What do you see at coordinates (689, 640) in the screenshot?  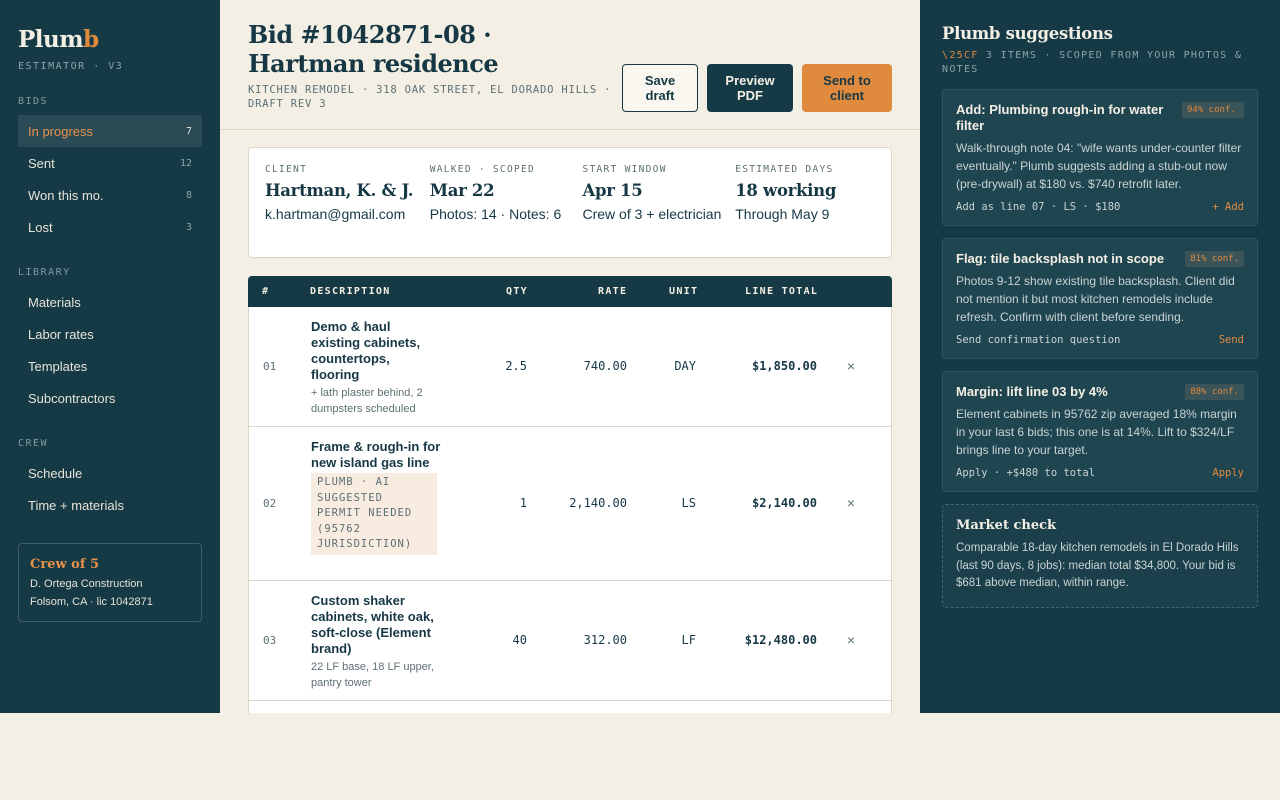 I see `row-unit: LF` at bounding box center [689, 640].